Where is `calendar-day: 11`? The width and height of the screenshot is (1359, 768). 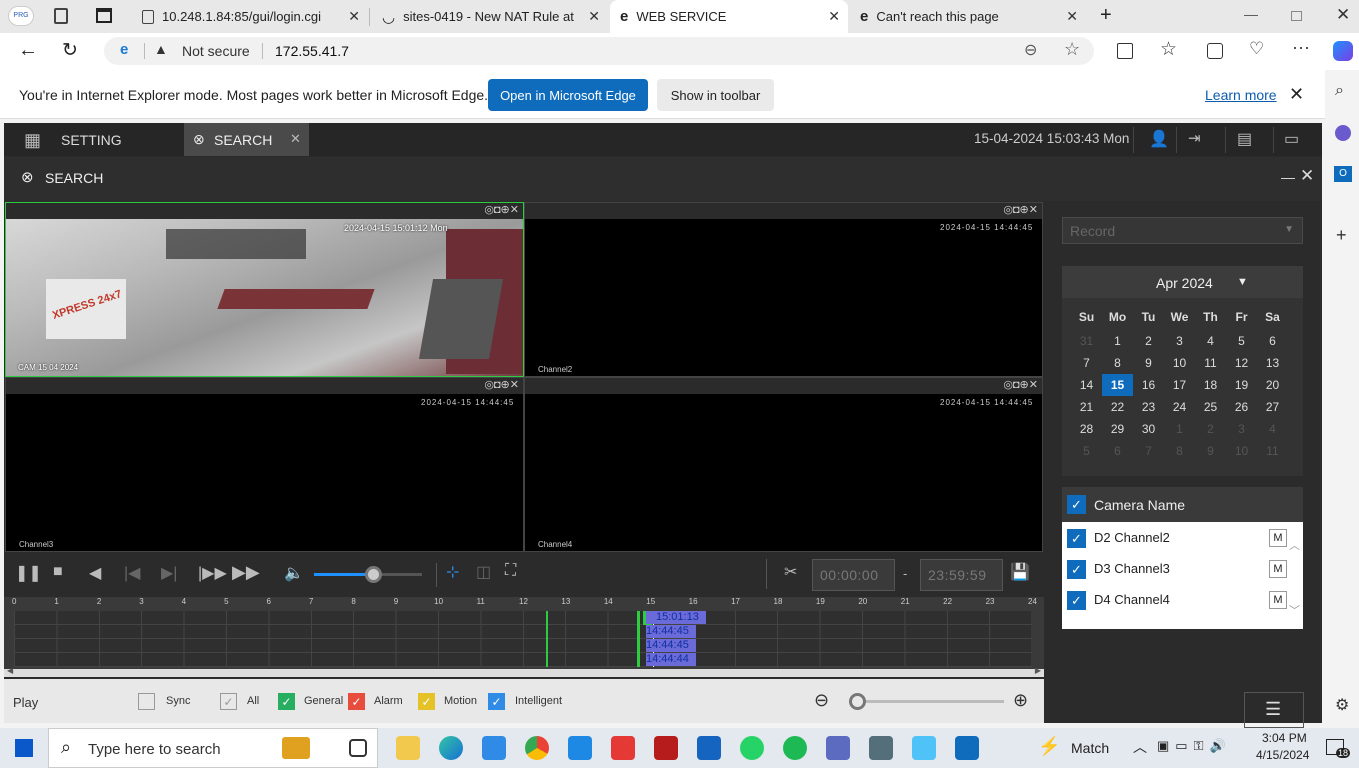 calendar-day: 11 is located at coordinates (1272, 451).